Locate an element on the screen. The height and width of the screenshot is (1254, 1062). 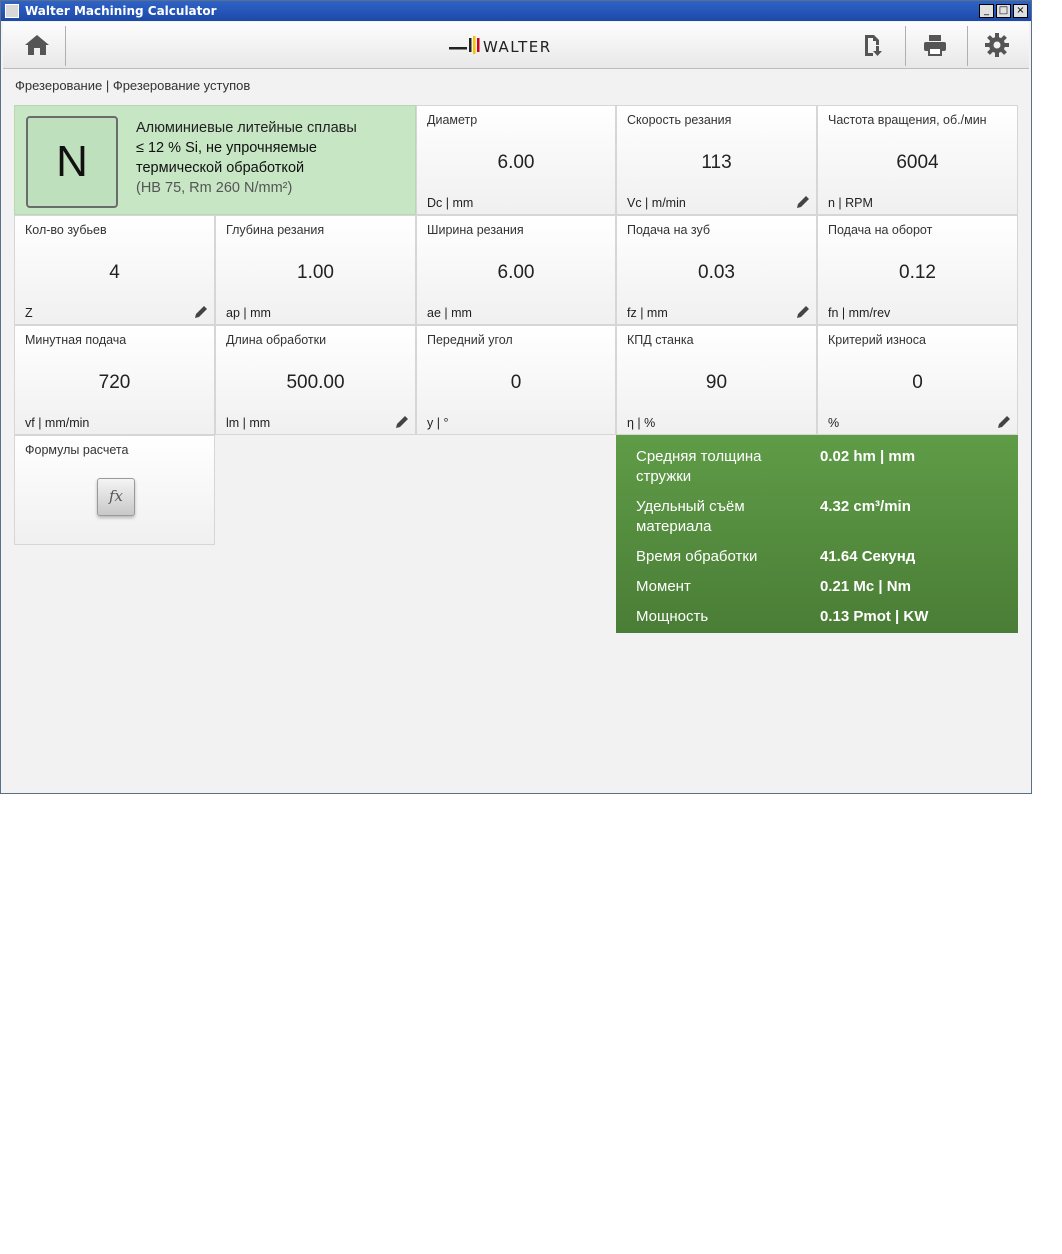
param-tile-rake-angle: Передний угол 0 y | ° is located at coordinates (516, 380).